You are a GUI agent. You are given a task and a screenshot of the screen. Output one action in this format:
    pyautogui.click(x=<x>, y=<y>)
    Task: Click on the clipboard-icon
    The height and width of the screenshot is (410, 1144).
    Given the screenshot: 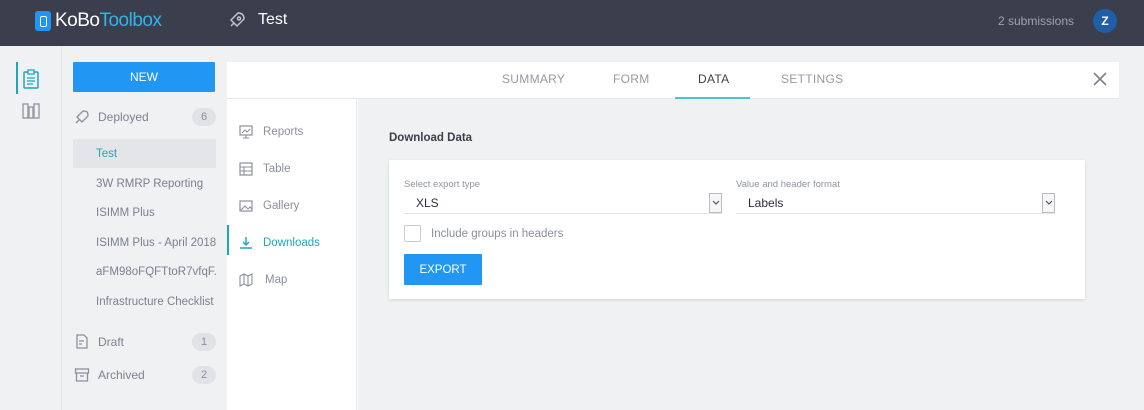 What is the action you would take?
    pyautogui.click(x=31, y=79)
    